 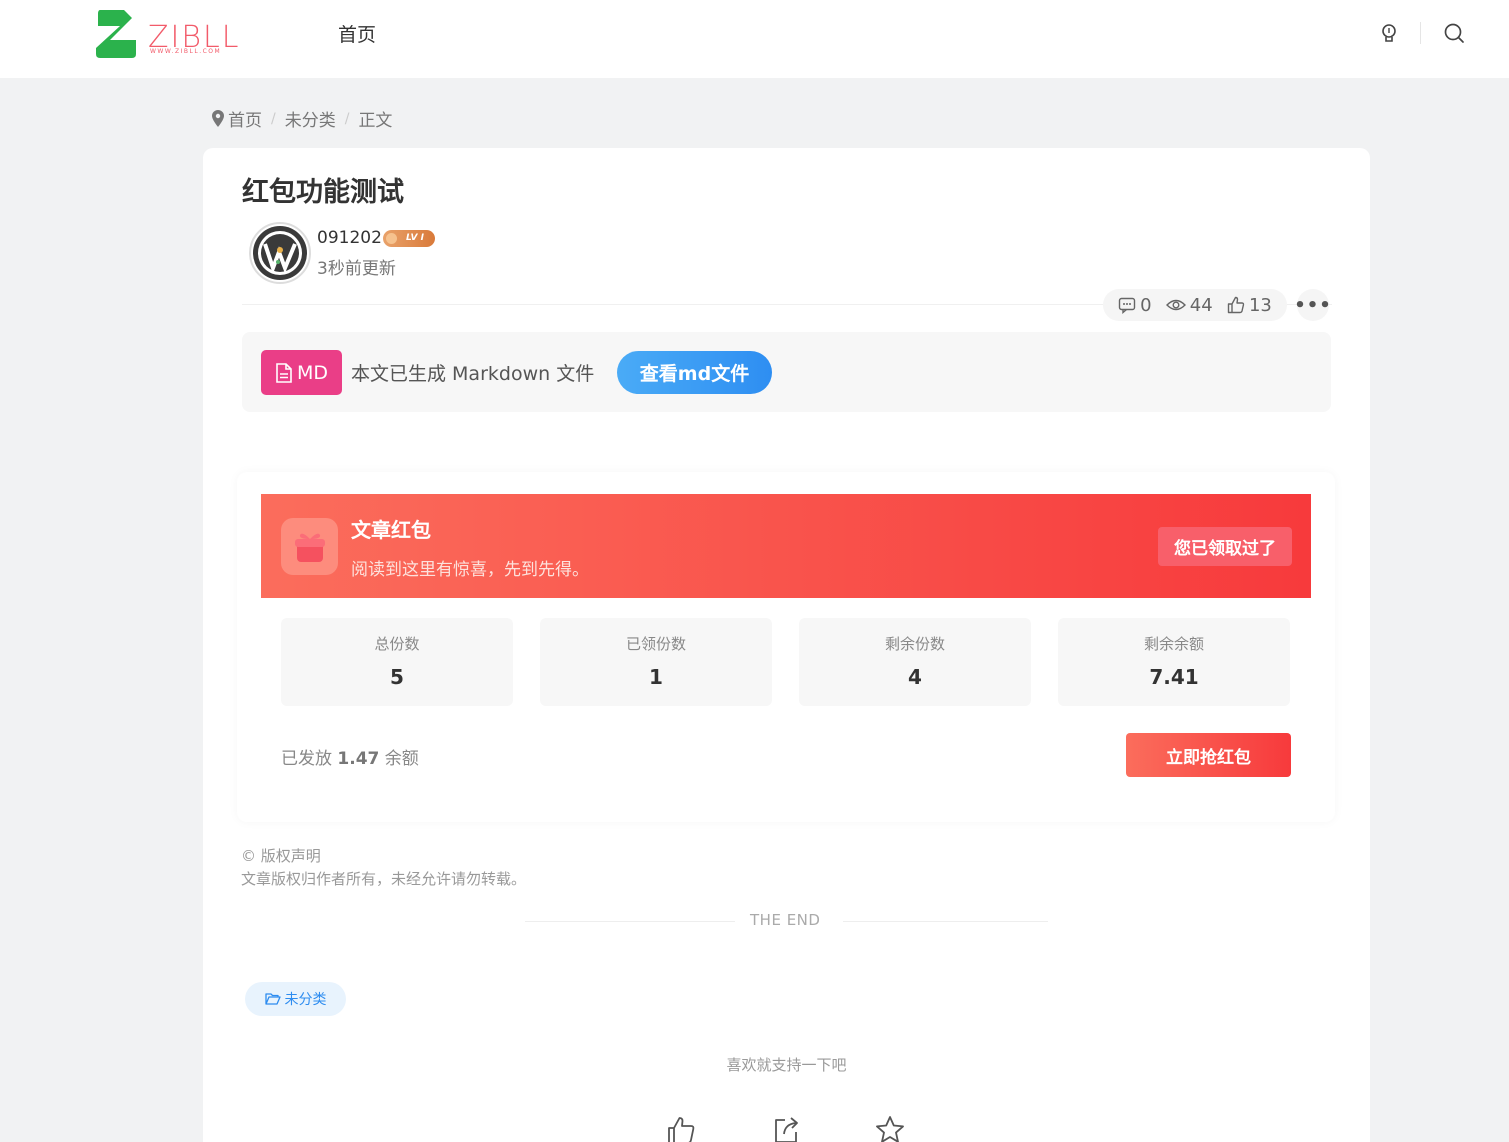 I want to click on comment-count-value: 0, so click(x=1146, y=305).